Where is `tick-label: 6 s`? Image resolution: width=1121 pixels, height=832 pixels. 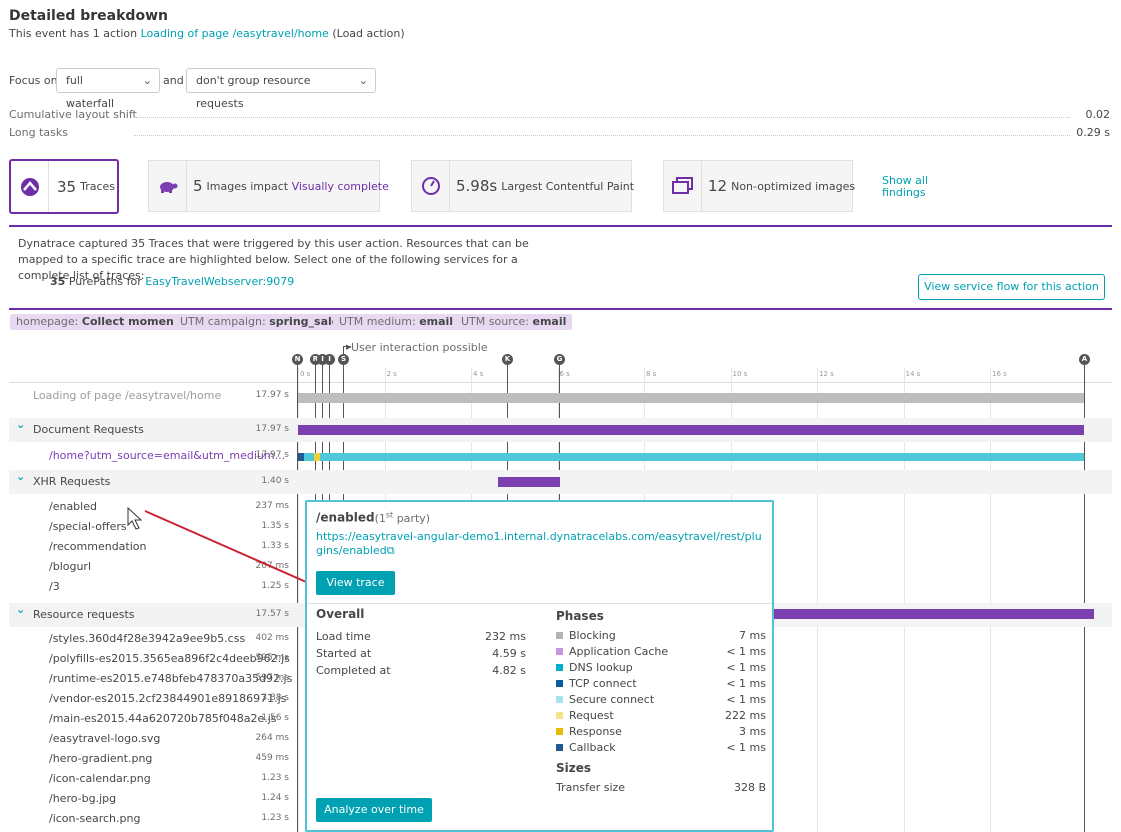 tick-label: 6 s is located at coordinates (564, 374).